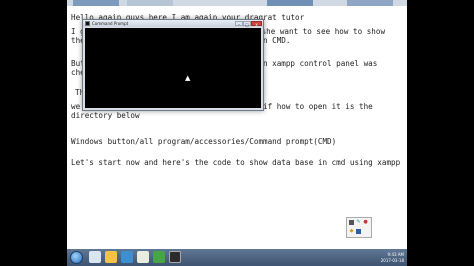 This screenshot has width=474, height=266. What do you see at coordinates (256, 24) in the screenshot?
I see `close-button: x` at bounding box center [256, 24].